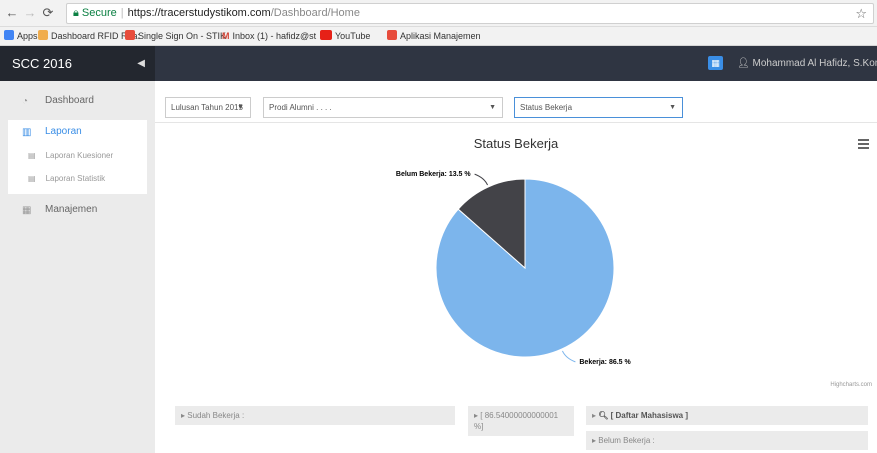 The image size is (877, 453). What do you see at coordinates (12, 13) in the screenshot?
I see `back-icon: ←` at bounding box center [12, 13].